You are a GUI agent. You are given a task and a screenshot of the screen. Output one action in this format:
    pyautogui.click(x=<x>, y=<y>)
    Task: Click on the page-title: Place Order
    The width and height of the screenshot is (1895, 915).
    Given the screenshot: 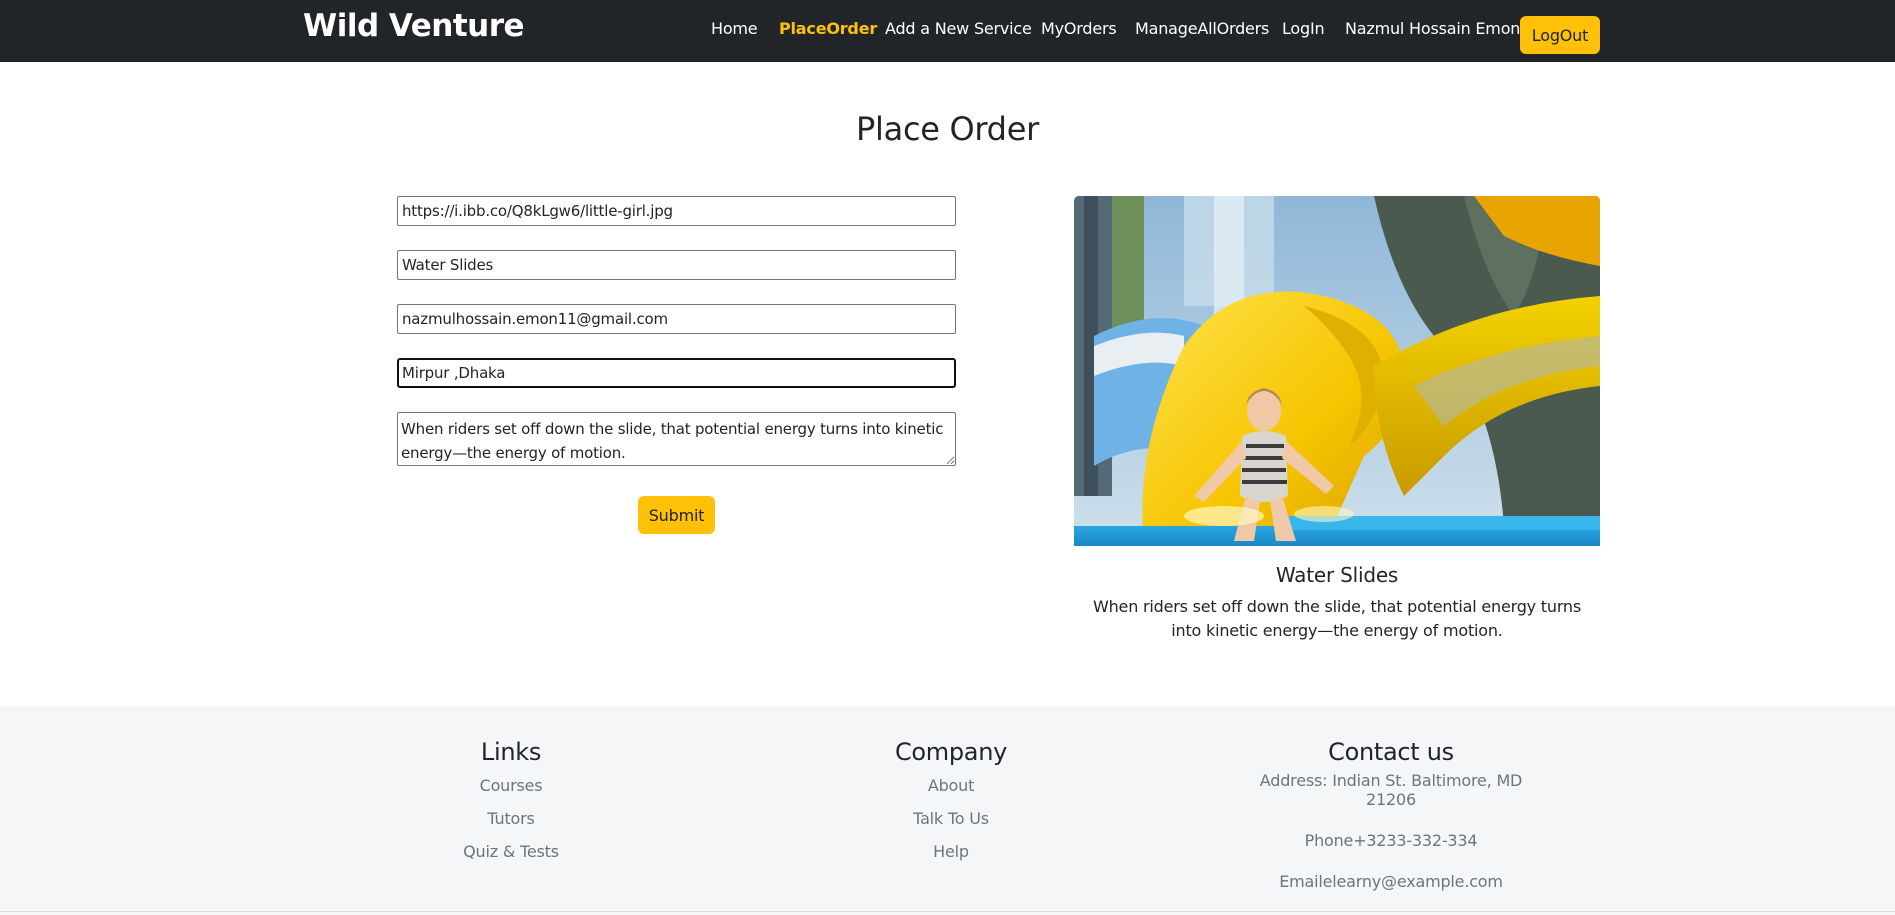 What is the action you would take?
    pyautogui.click(x=947, y=129)
    